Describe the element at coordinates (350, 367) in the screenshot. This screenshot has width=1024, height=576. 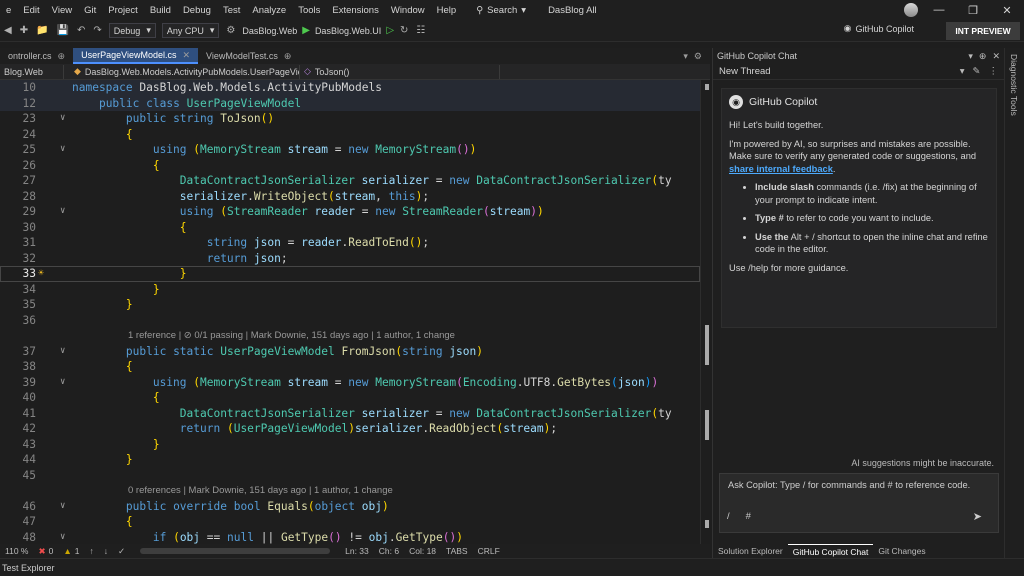
I see `code-line: 38 {` at that location.